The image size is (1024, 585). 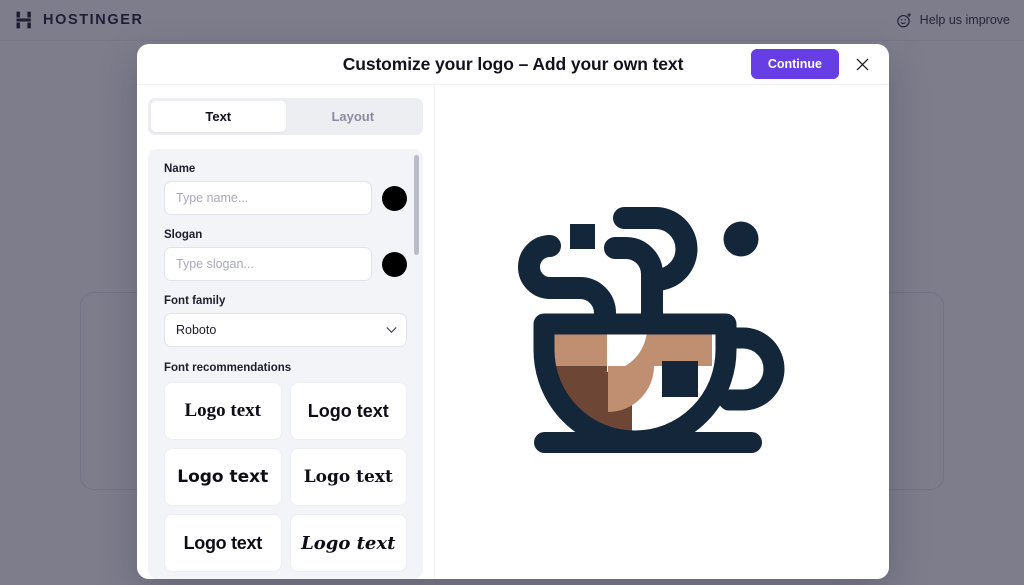 What do you see at coordinates (416, 364) in the screenshot?
I see `panel-scrollbar-track` at bounding box center [416, 364].